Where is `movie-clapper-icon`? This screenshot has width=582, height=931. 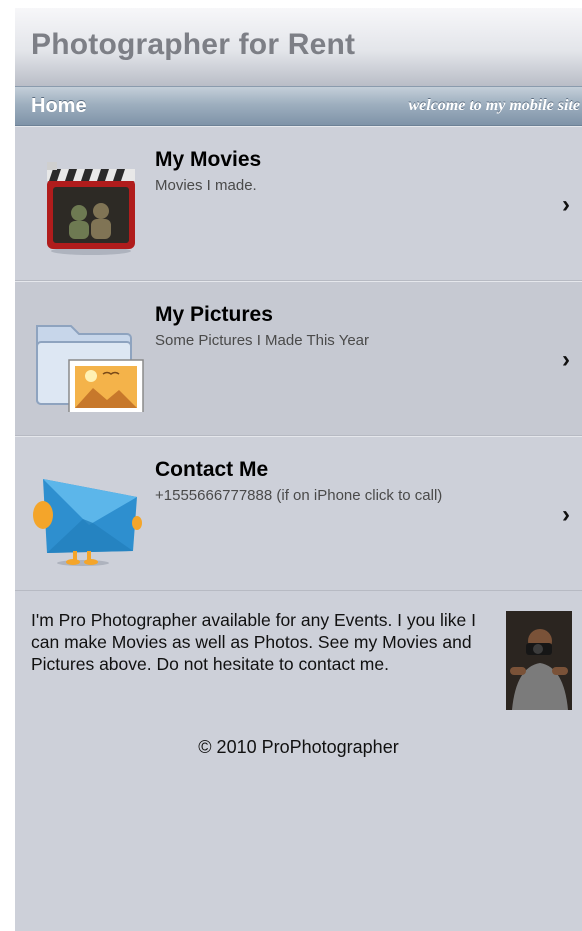
movie-clapper-icon is located at coordinates (89, 207).